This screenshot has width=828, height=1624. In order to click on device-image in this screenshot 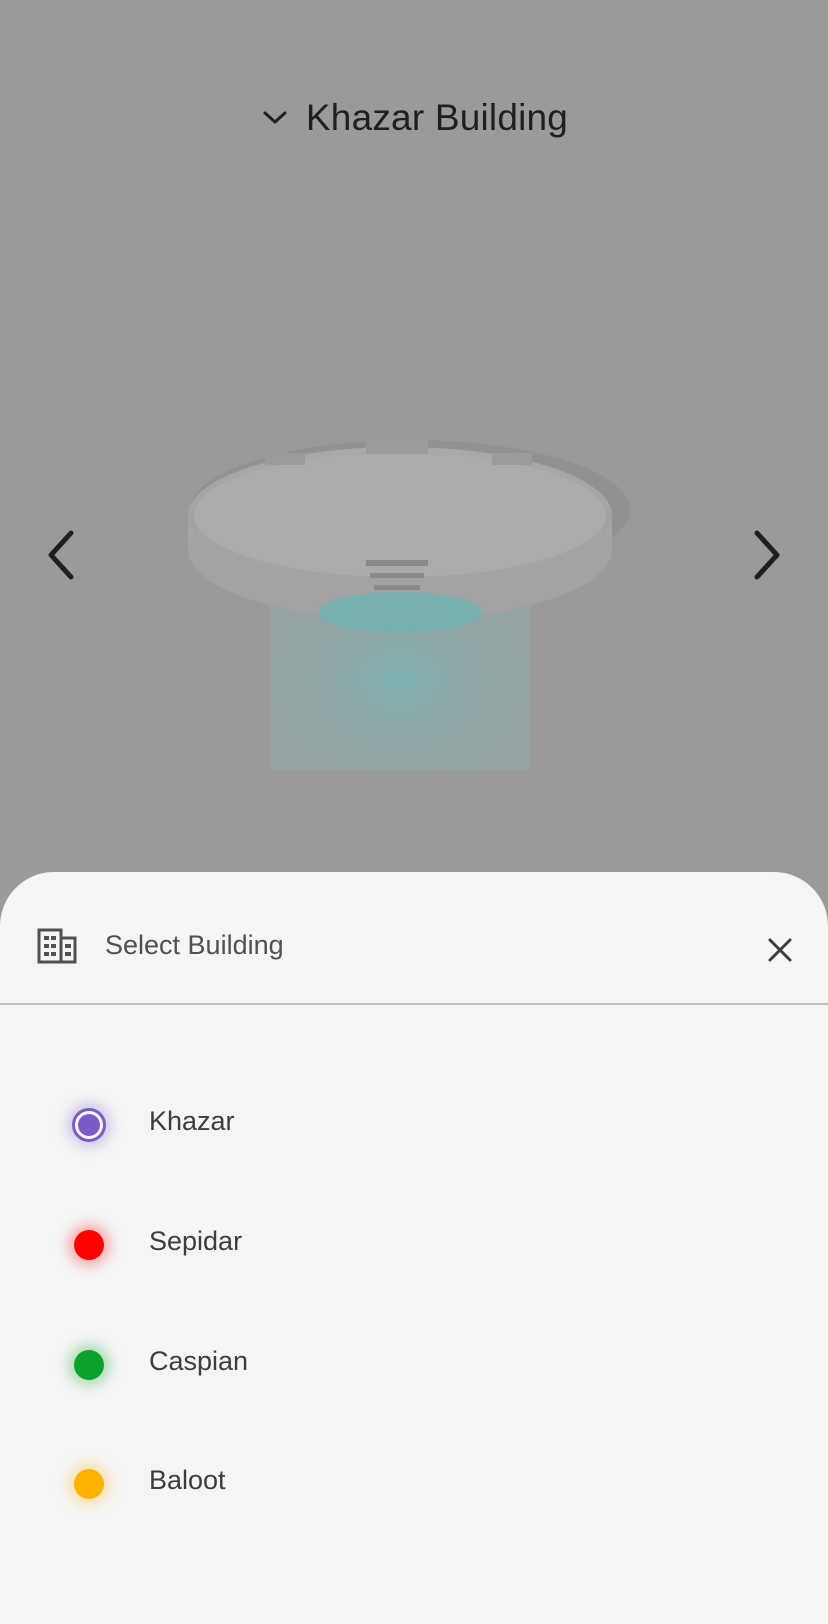, I will do `click(410, 620)`.